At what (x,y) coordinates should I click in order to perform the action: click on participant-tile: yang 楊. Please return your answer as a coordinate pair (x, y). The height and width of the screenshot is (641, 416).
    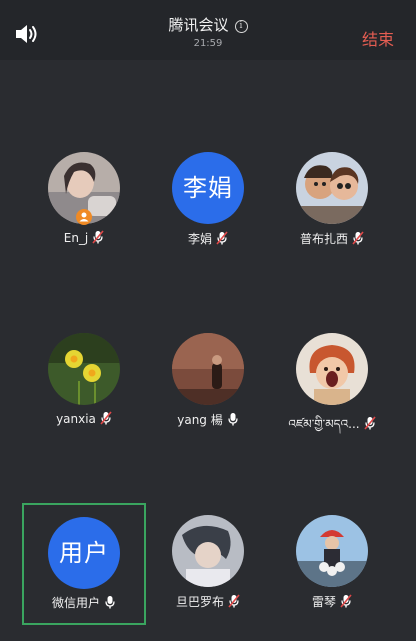
    Looking at the image, I should click on (208, 394).